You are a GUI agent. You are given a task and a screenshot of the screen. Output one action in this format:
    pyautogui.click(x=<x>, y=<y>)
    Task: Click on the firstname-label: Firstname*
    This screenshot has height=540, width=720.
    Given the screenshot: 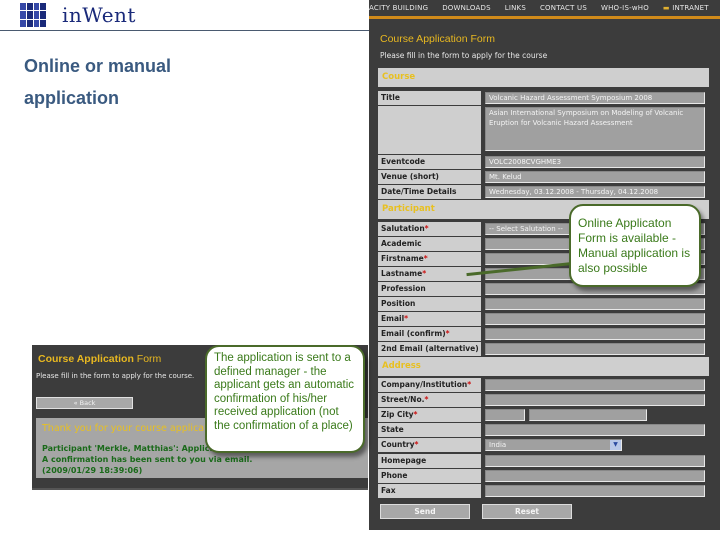 What is the action you would take?
    pyautogui.click(x=429, y=259)
    